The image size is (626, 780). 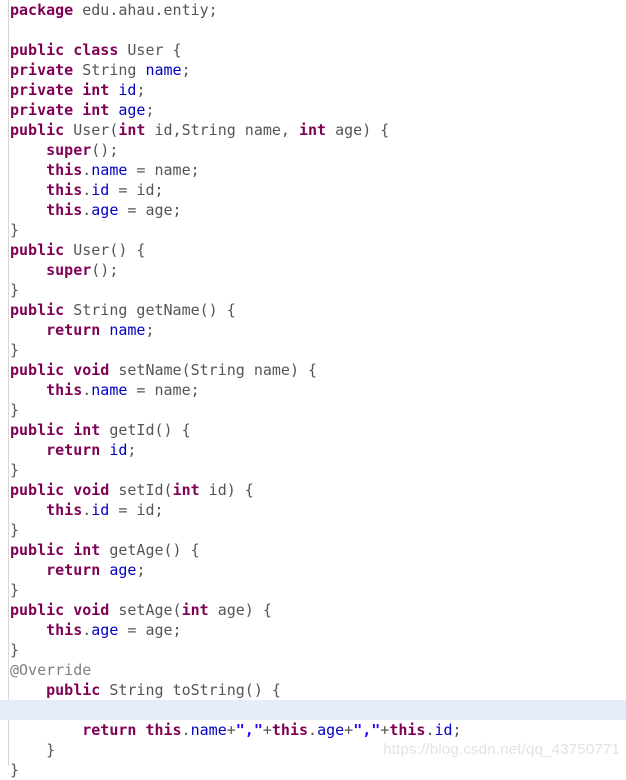 I want to click on code-line: public String toString() {, so click(x=313, y=690).